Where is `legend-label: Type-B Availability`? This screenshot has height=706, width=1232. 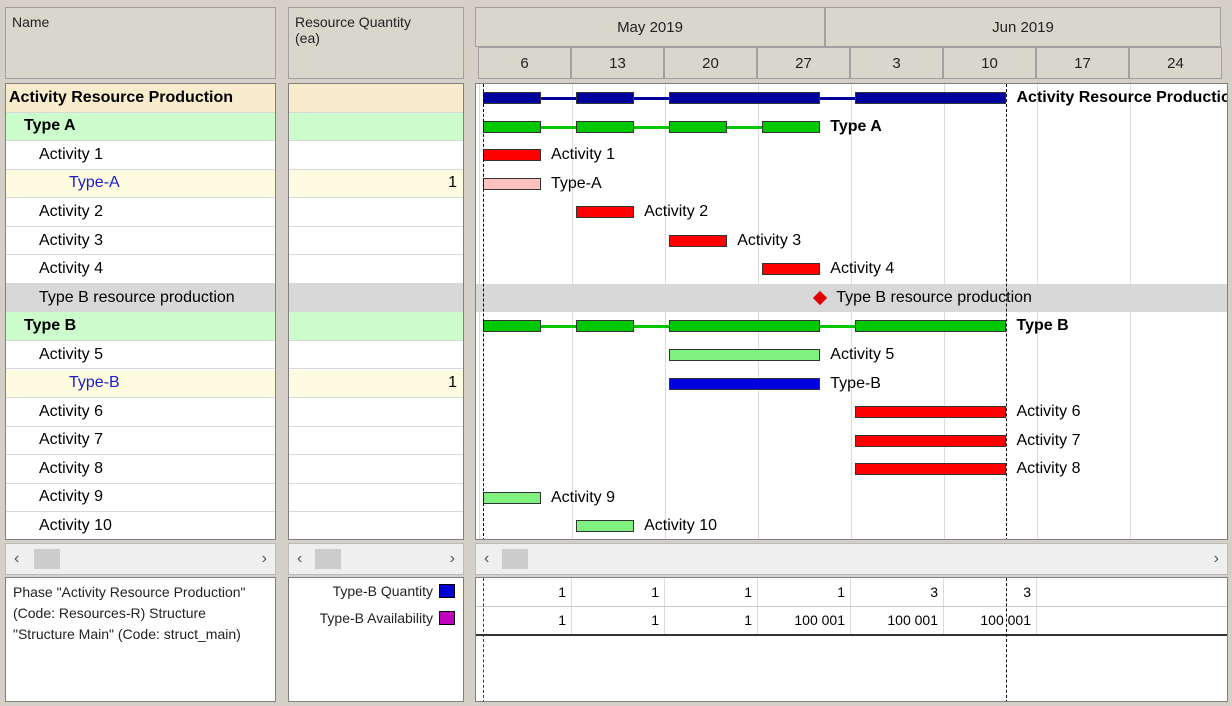 legend-label: Type-B Availability is located at coordinates (376, 618).